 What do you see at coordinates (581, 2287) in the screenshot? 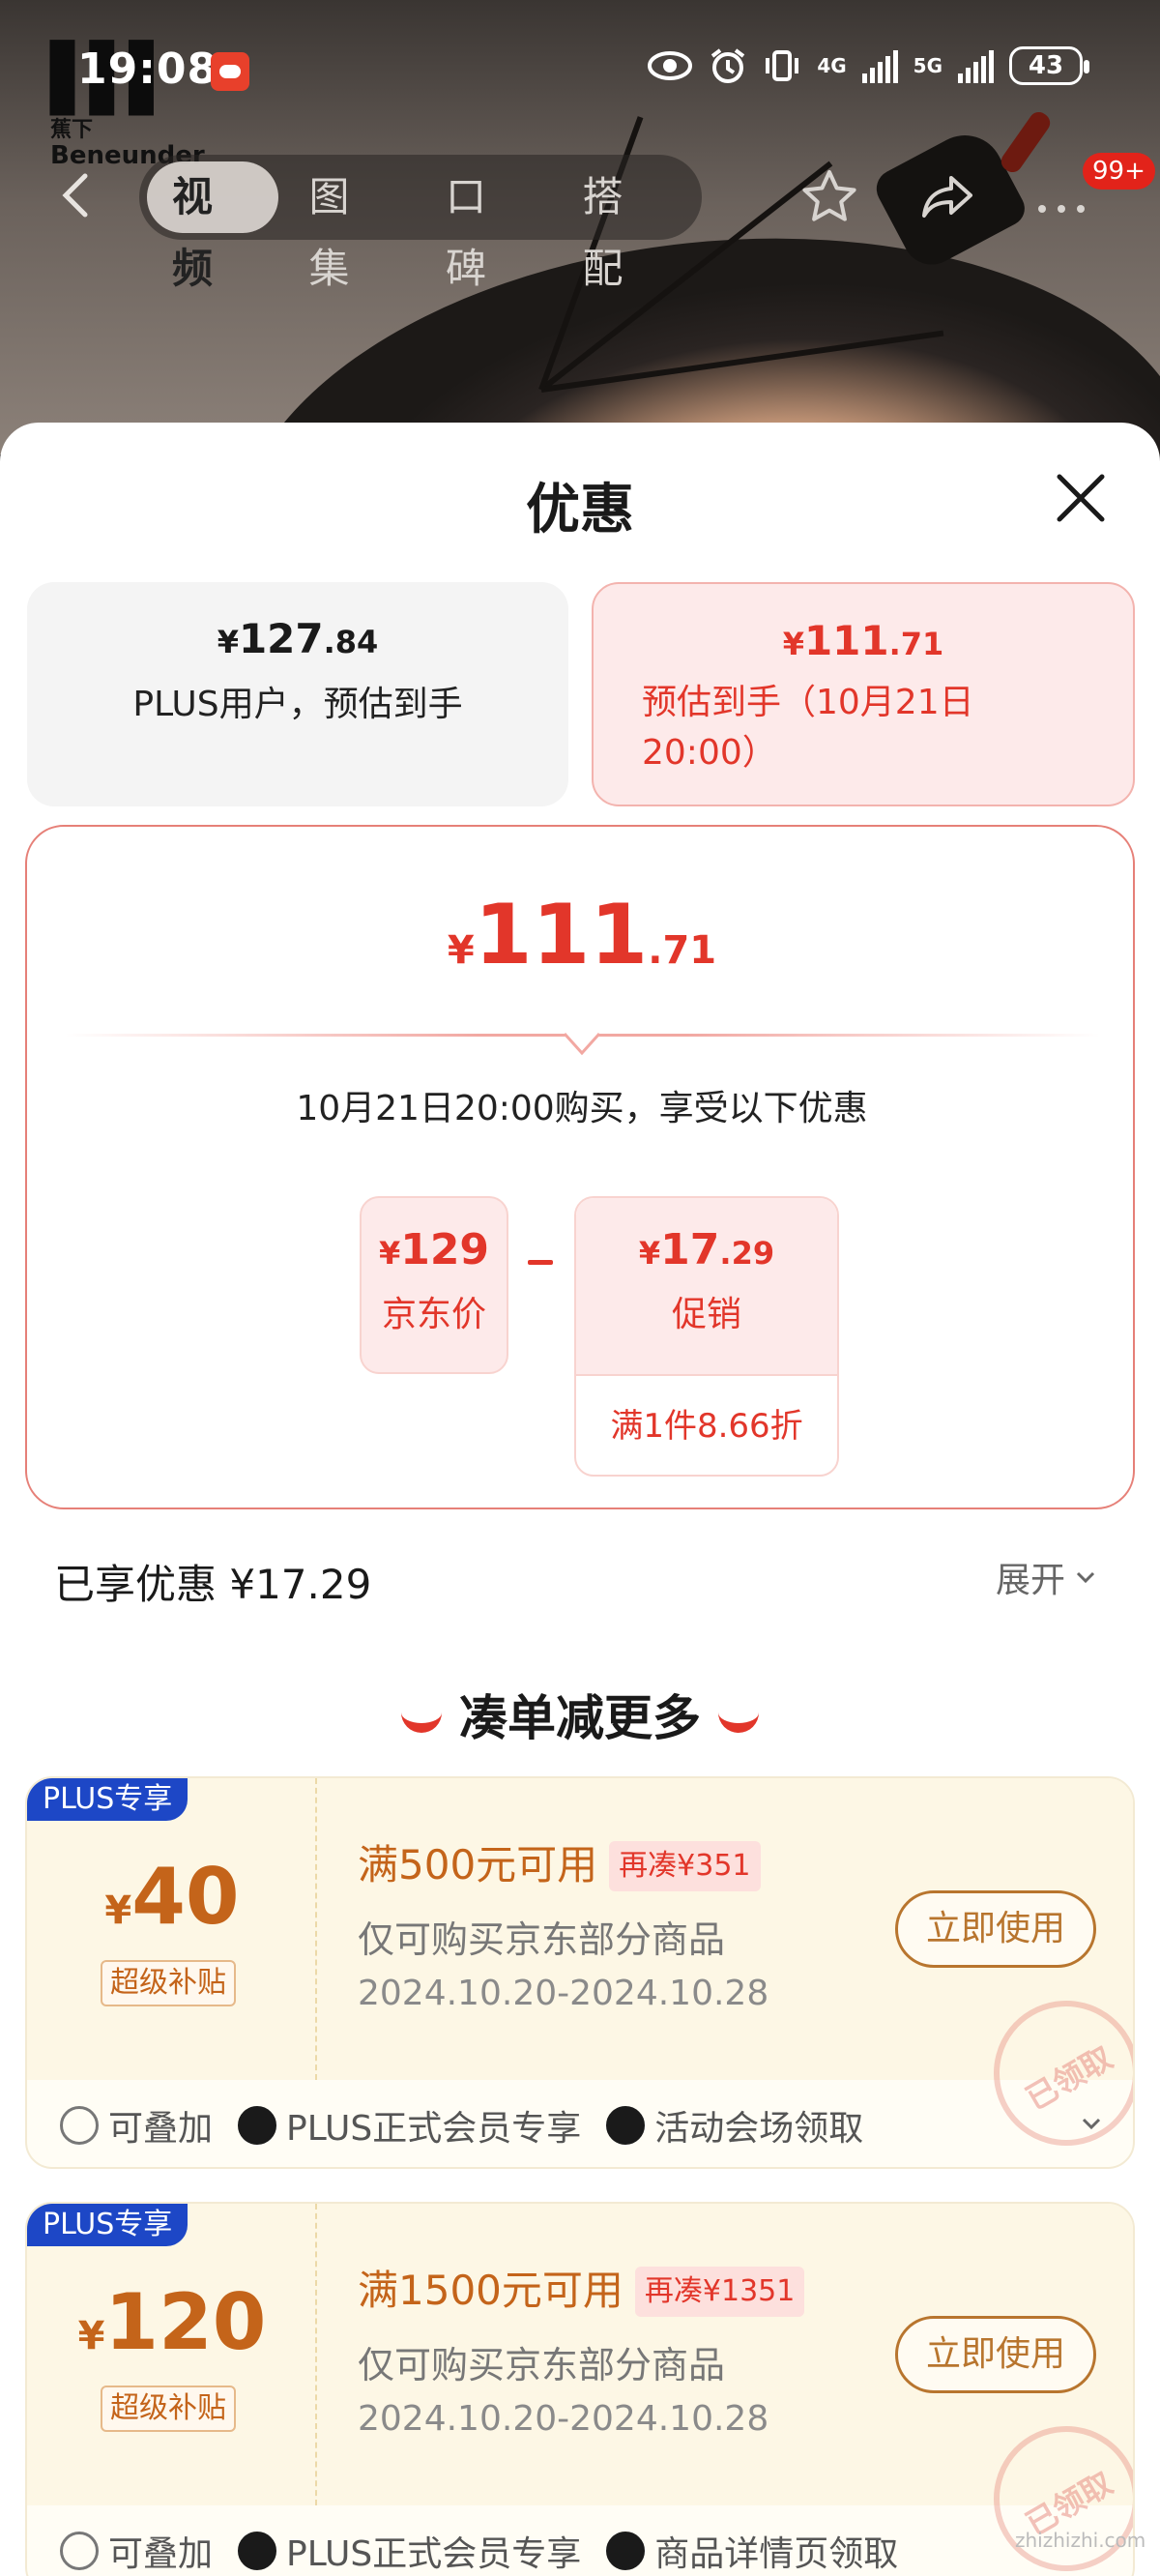
I see `coupon-condition: 满1500元可用 再凑¥1351` at bounding box center [581, 2287].